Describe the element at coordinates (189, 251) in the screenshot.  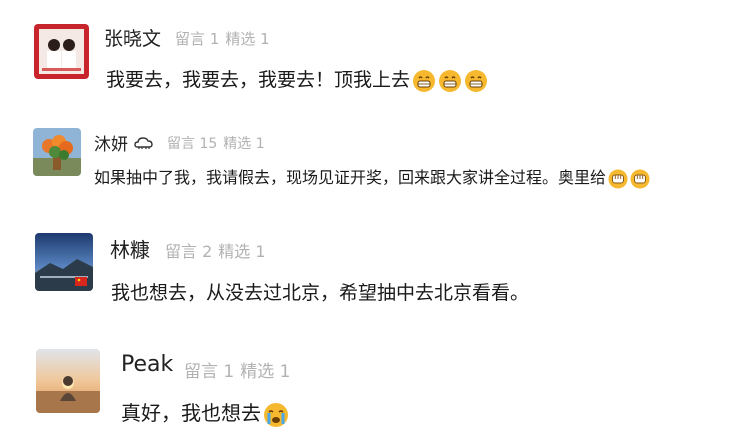
I see `reply-count: 留言 2` at that location.